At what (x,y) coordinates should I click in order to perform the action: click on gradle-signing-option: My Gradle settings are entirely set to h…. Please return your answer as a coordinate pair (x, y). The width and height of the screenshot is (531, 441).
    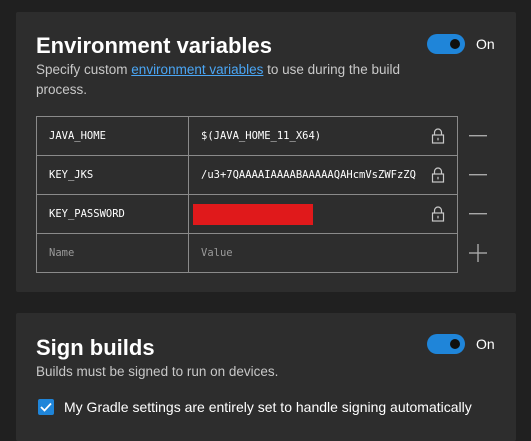
    Looking at the image, I should click on (255, 407).